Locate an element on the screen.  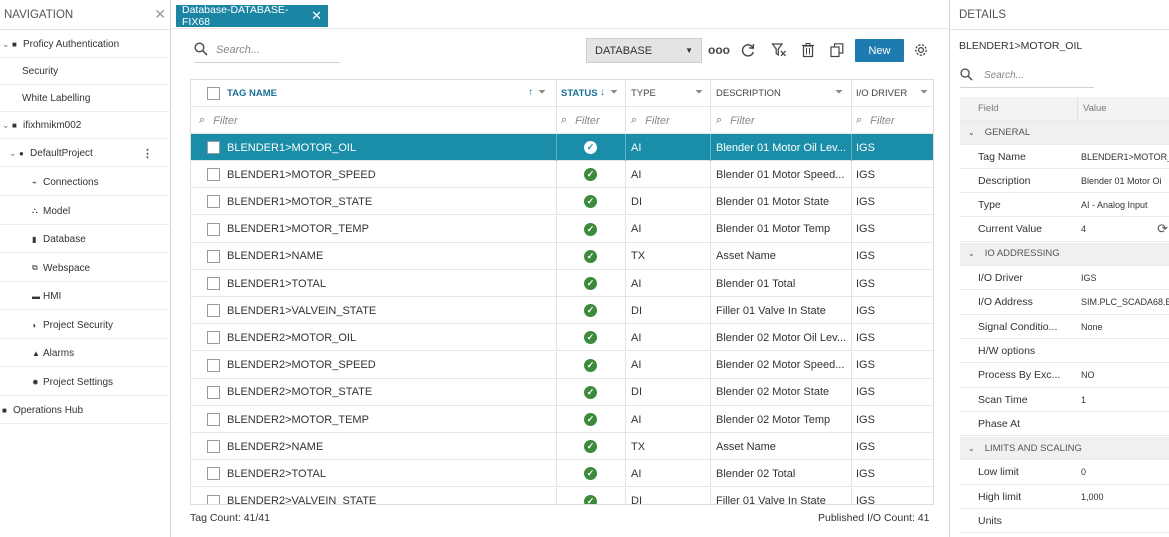
table-row: BLENDER2>TOTAL ✓ AI Blender 02 Total IGS is located at coordinates (562, 474).